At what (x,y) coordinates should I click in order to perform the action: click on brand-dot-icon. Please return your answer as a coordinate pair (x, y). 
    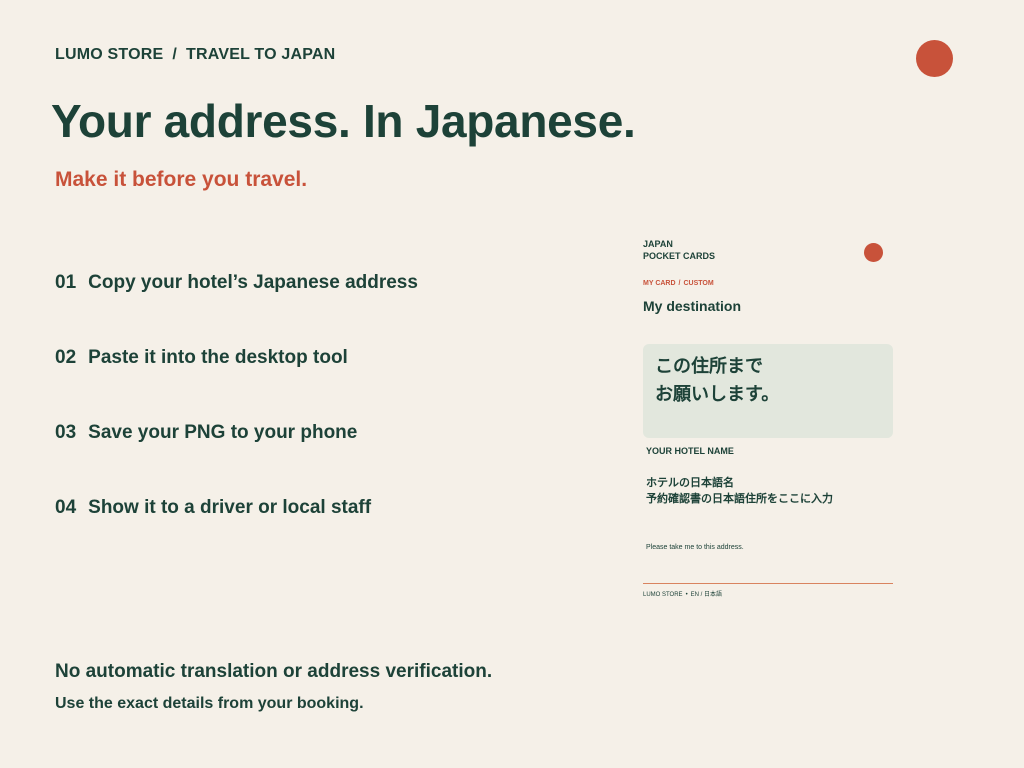
    Looking at the image, I should click on (934, 58).